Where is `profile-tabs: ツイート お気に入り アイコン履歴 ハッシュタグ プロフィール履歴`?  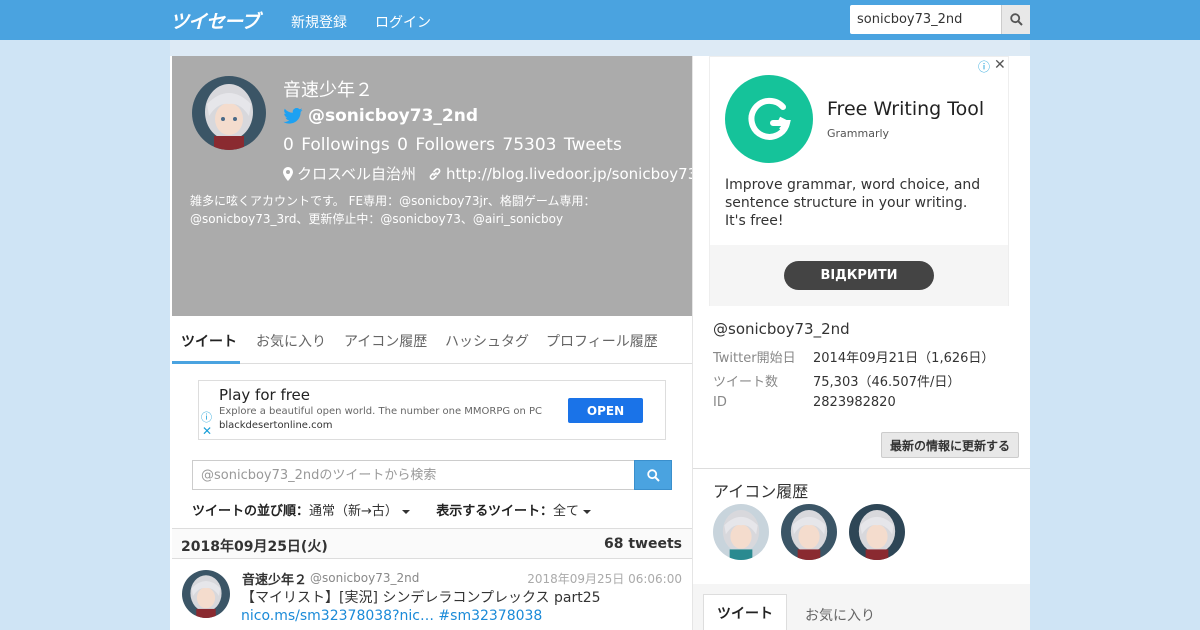
profile-tabs: ツイート お気に入り アイコン履歴 ハッシュタグ プロフィール履歴 is located at coordinates (432, 340).